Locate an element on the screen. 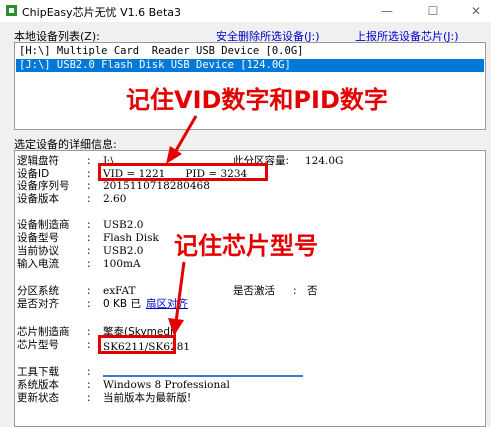 The width and height of the screenshot is (491, 427). activated-label: 是否激活 is located at coordinates (254, 291).